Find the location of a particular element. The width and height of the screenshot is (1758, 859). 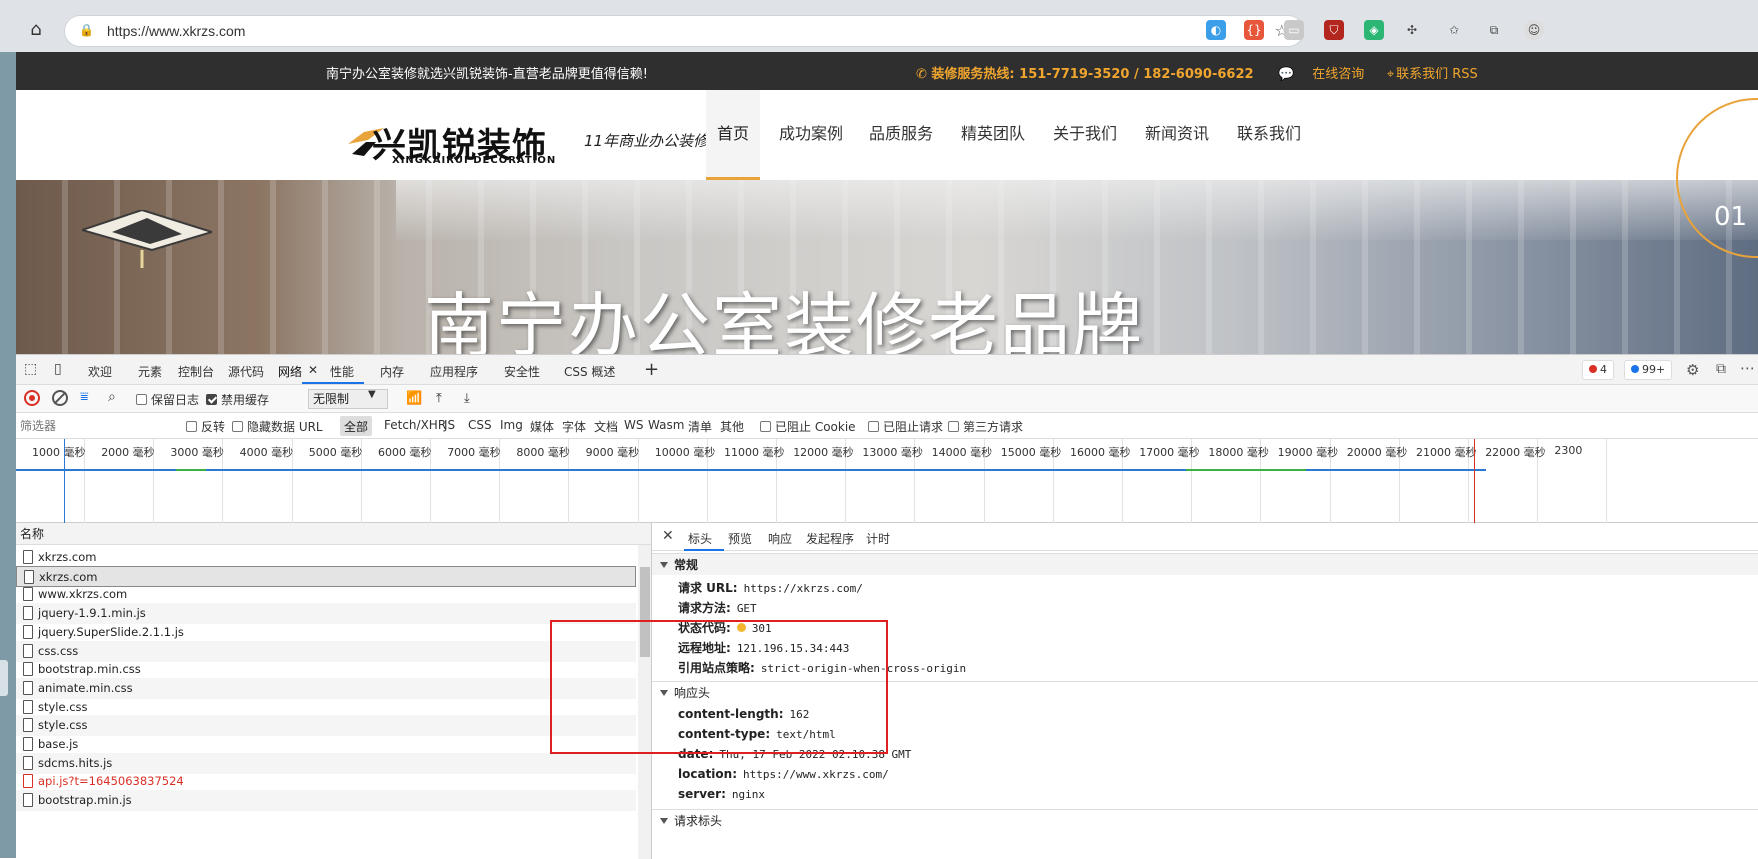

filter-other: 其他 is located at coordinates (732, 426).